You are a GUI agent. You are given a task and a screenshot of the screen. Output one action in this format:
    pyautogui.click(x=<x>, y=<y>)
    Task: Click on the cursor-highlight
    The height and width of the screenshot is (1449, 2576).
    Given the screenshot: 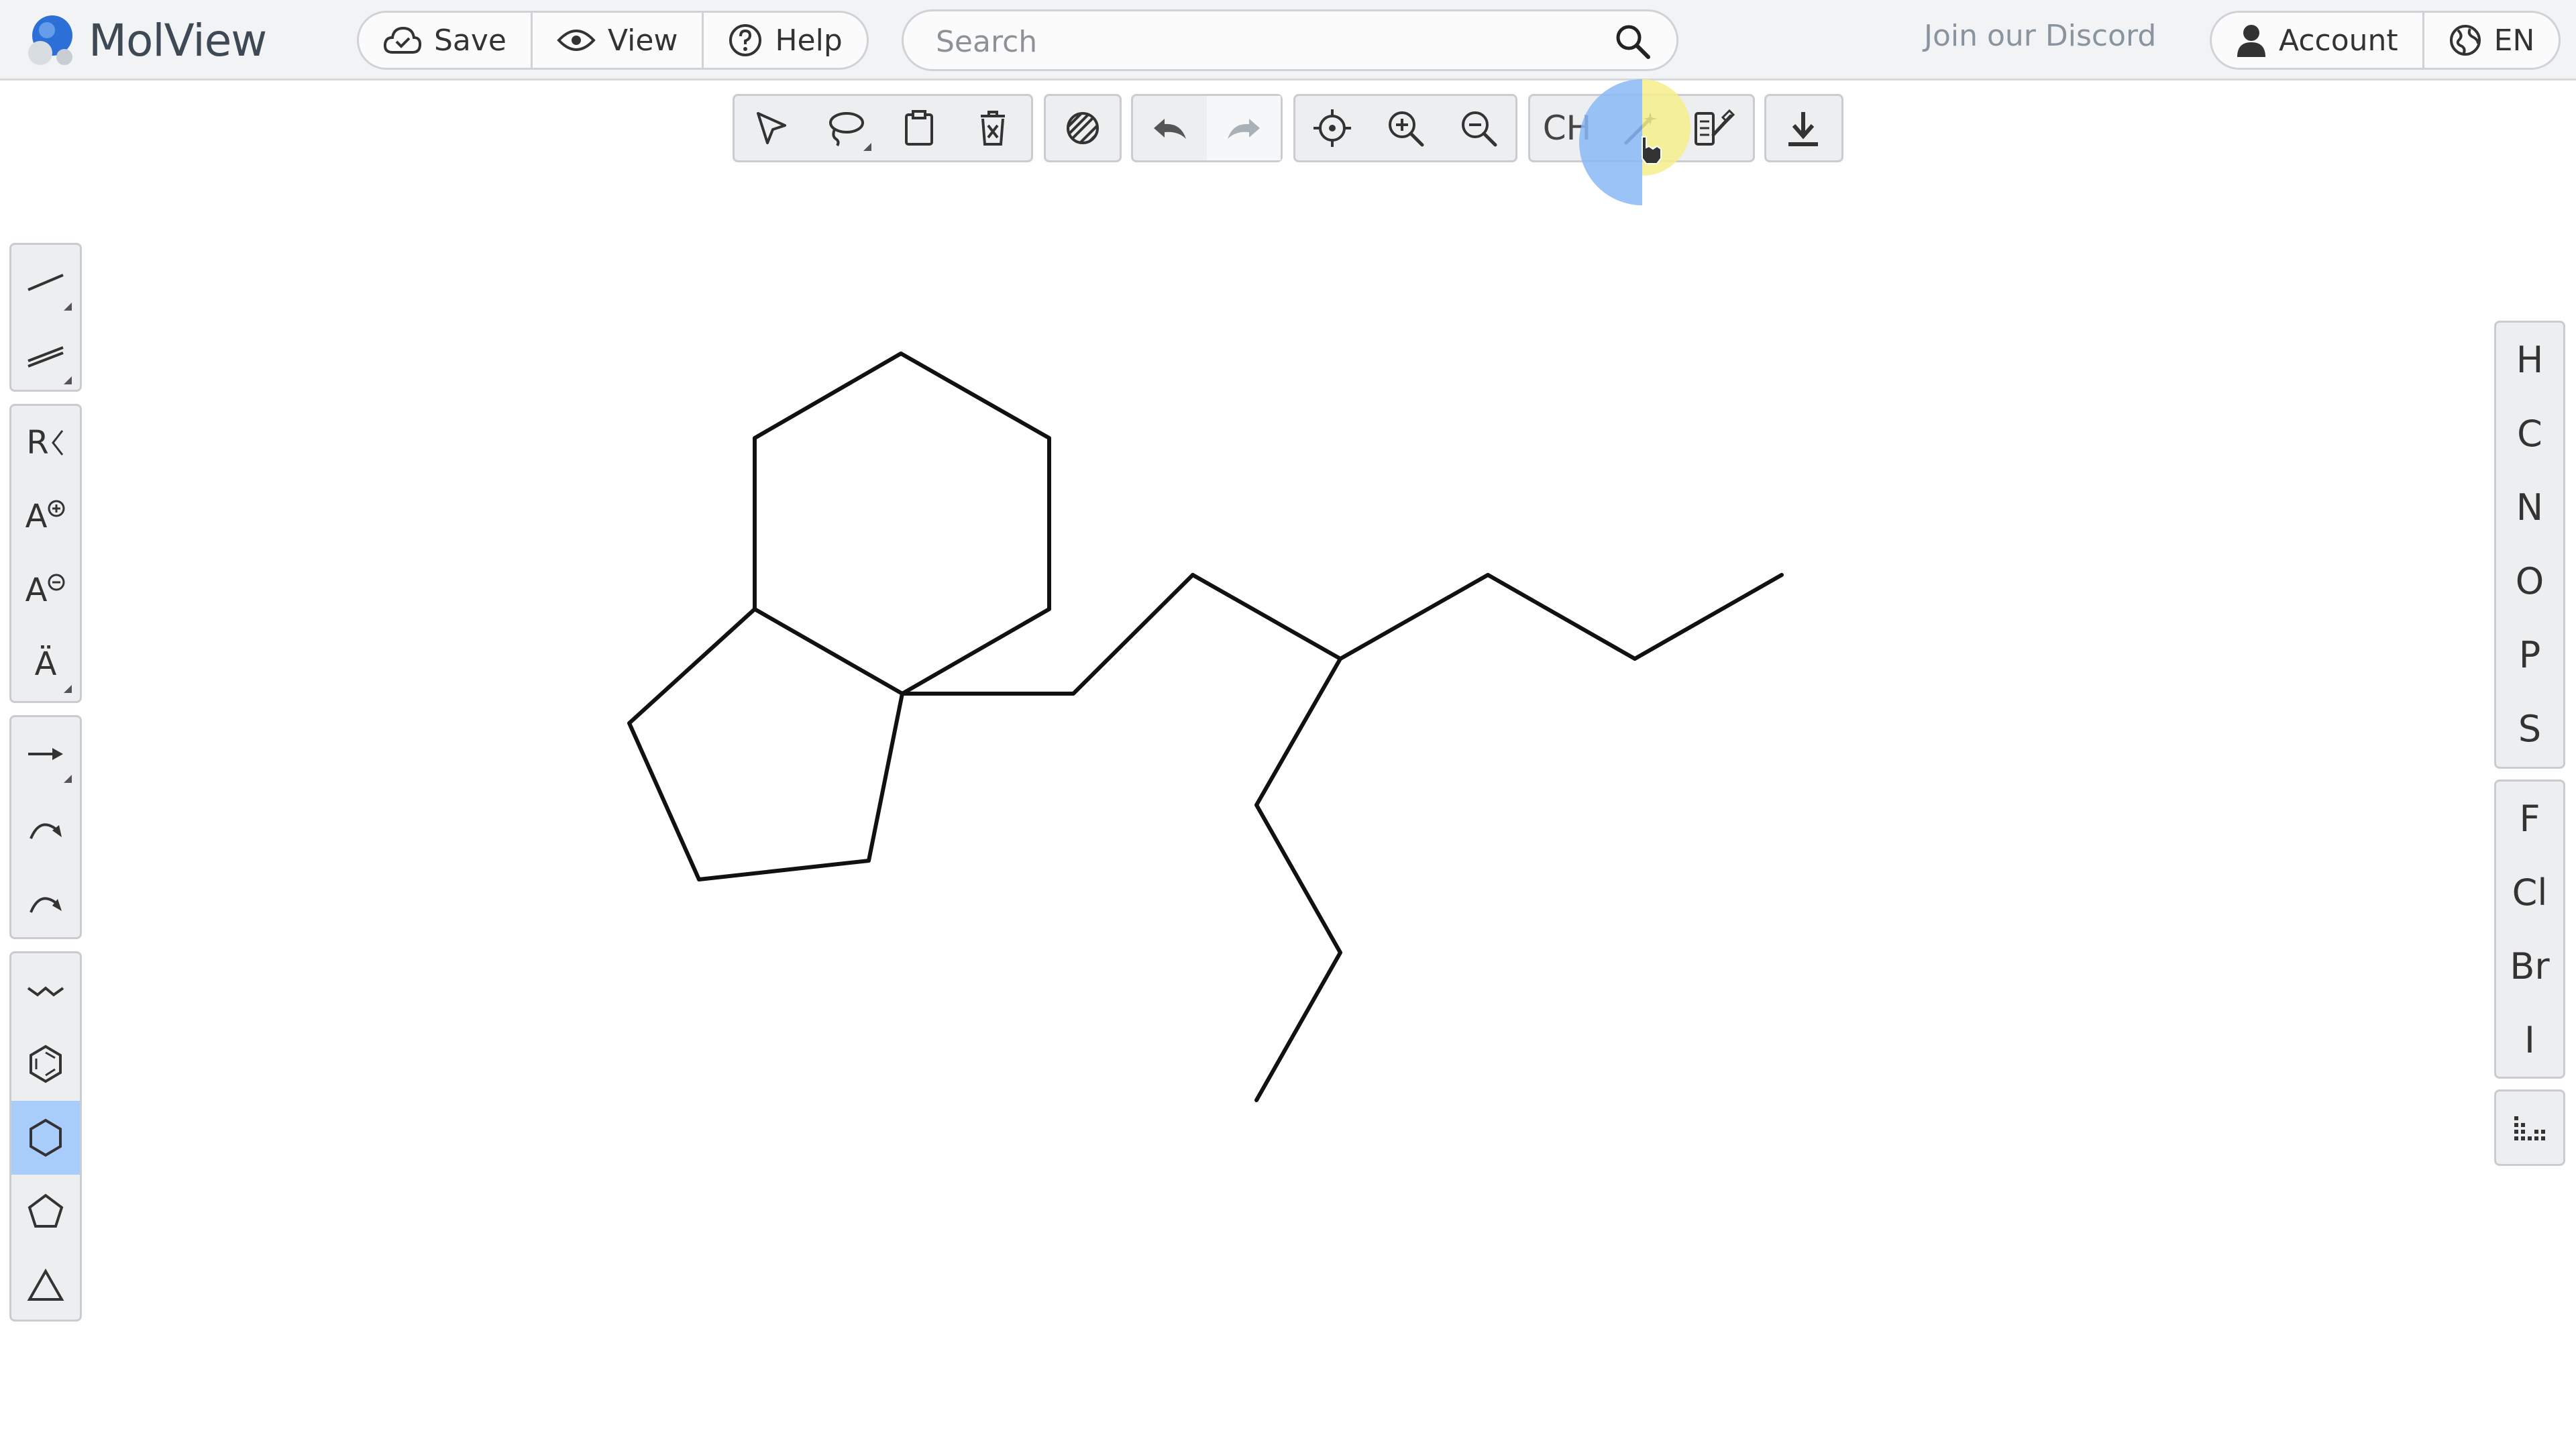 What is the action you would take?
    pyautogui.click(x=1634, y=142)
    